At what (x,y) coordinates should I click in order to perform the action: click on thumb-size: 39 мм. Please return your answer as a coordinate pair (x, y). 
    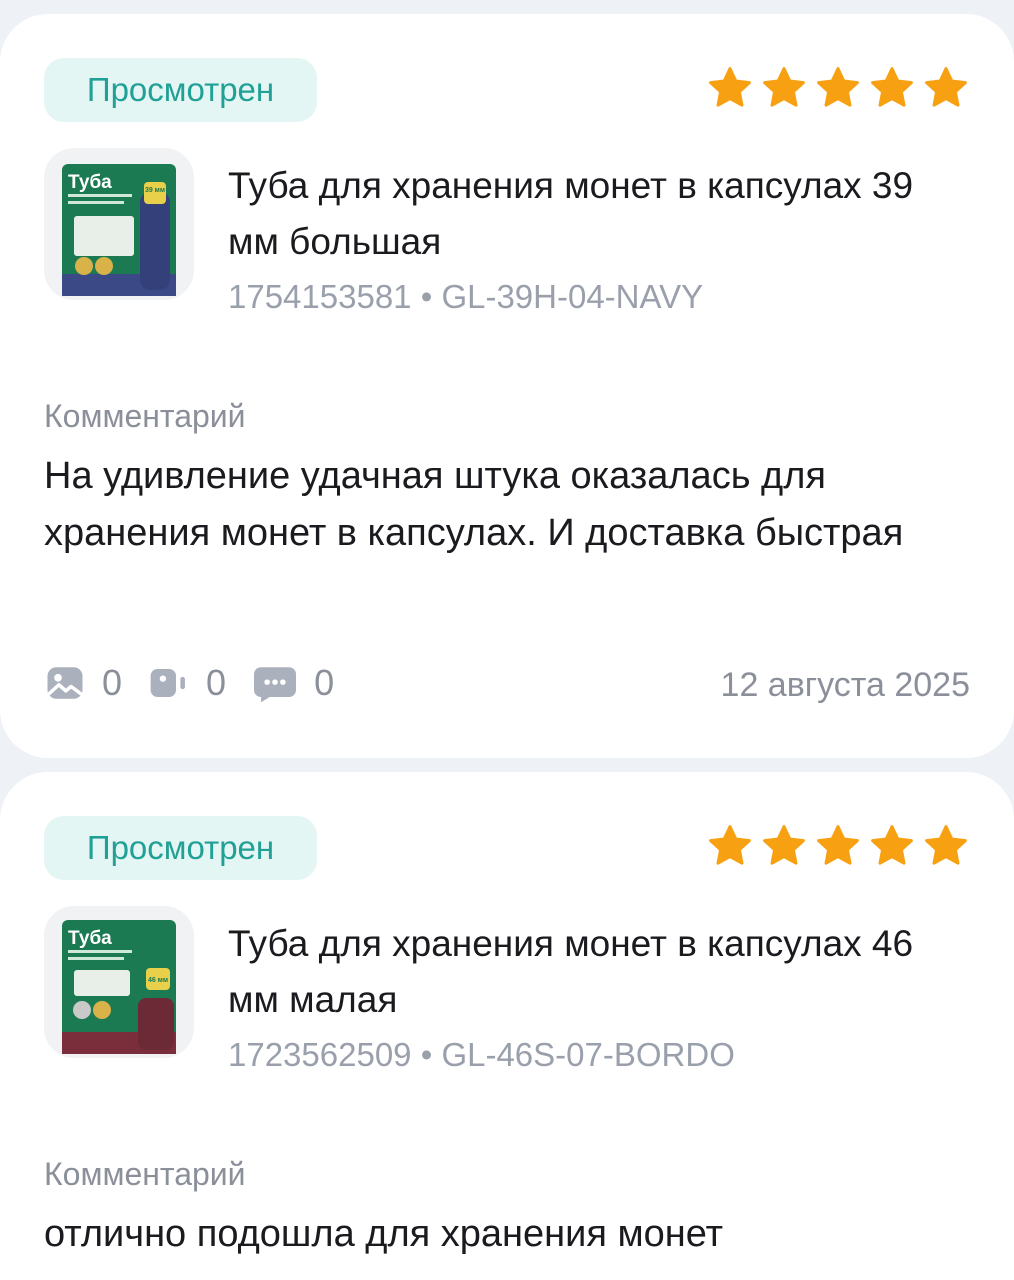
    Looking at the image, I should click on (155, 190).